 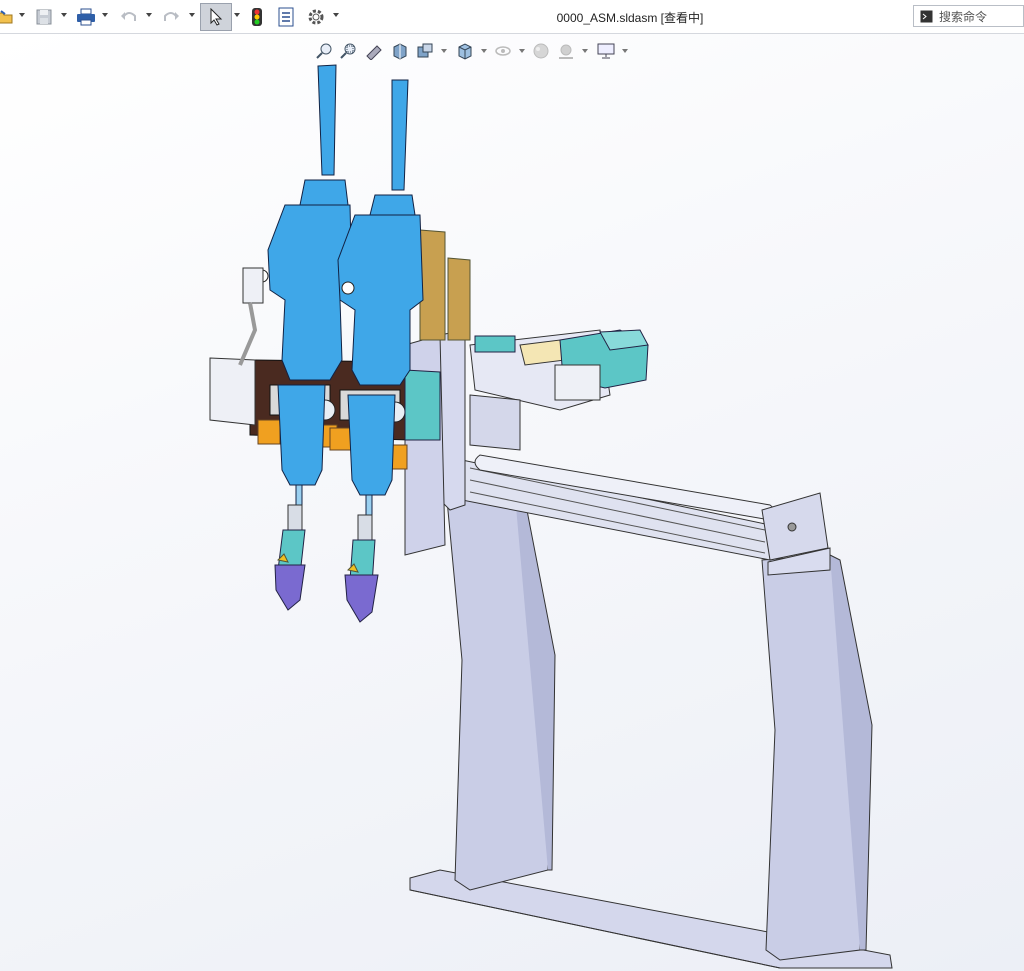 I want to click on save-dropdown-icon, so click(x=64, y=15).